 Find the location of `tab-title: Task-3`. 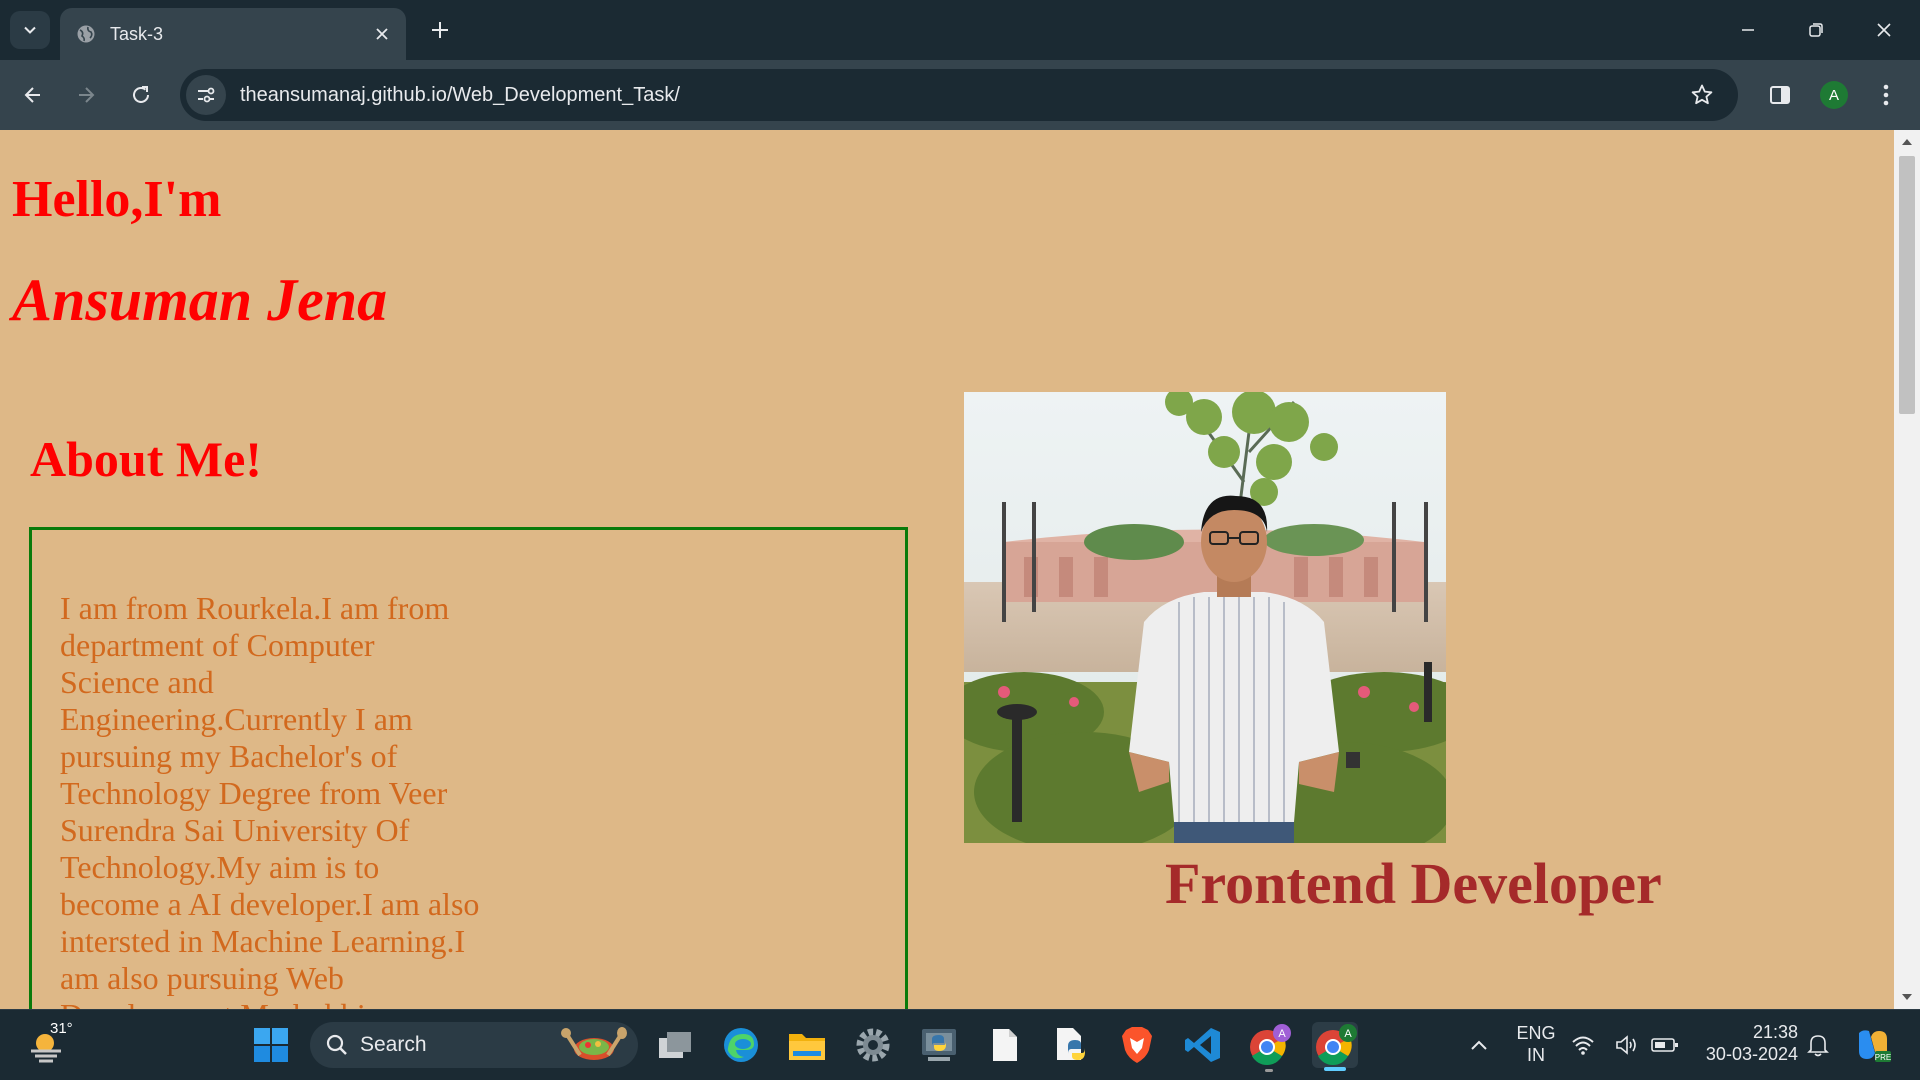

tab-title: Task-3 is located at coordinates (137, 33).